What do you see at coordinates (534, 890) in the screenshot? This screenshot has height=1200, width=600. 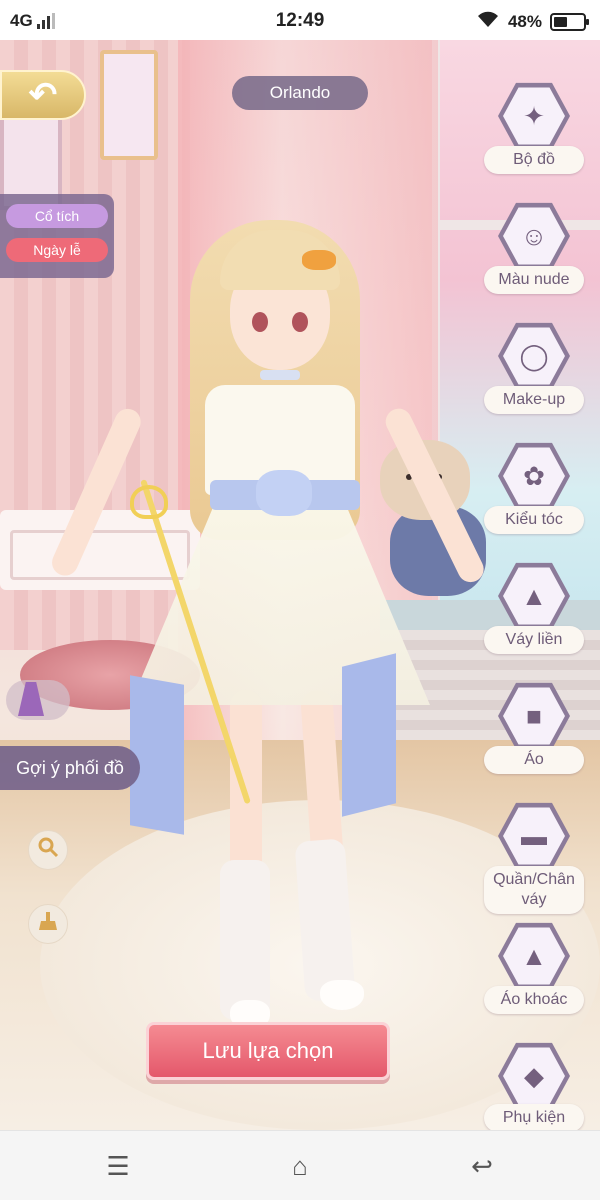 I see `menu-label: Quần/Chân váy` at bounding box center [534, 890].